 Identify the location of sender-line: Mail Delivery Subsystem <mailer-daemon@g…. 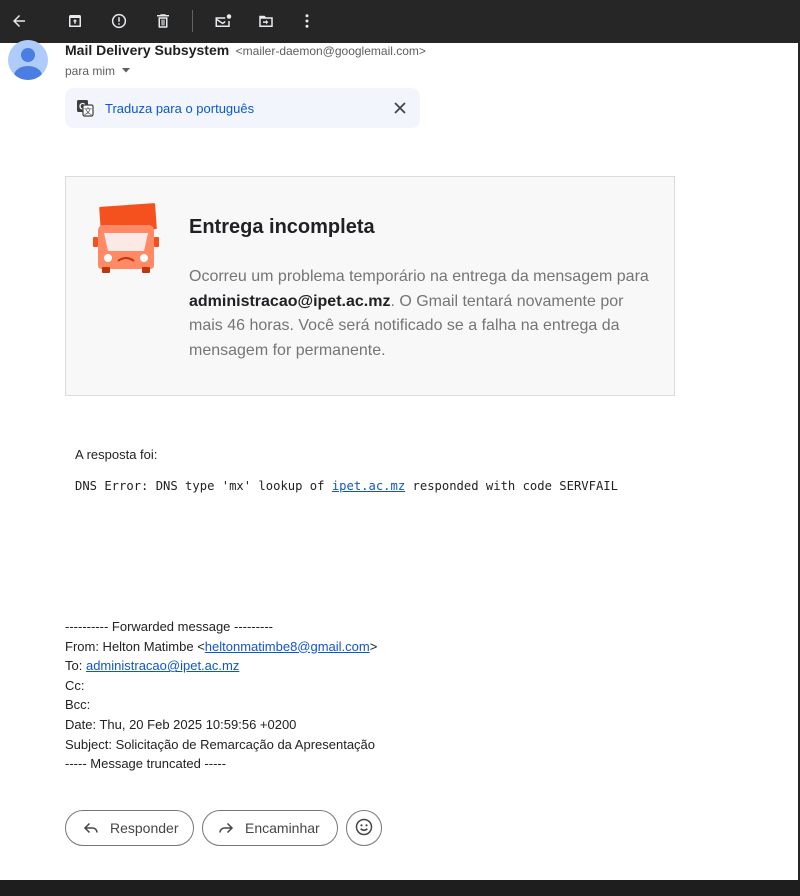
(245, 51).